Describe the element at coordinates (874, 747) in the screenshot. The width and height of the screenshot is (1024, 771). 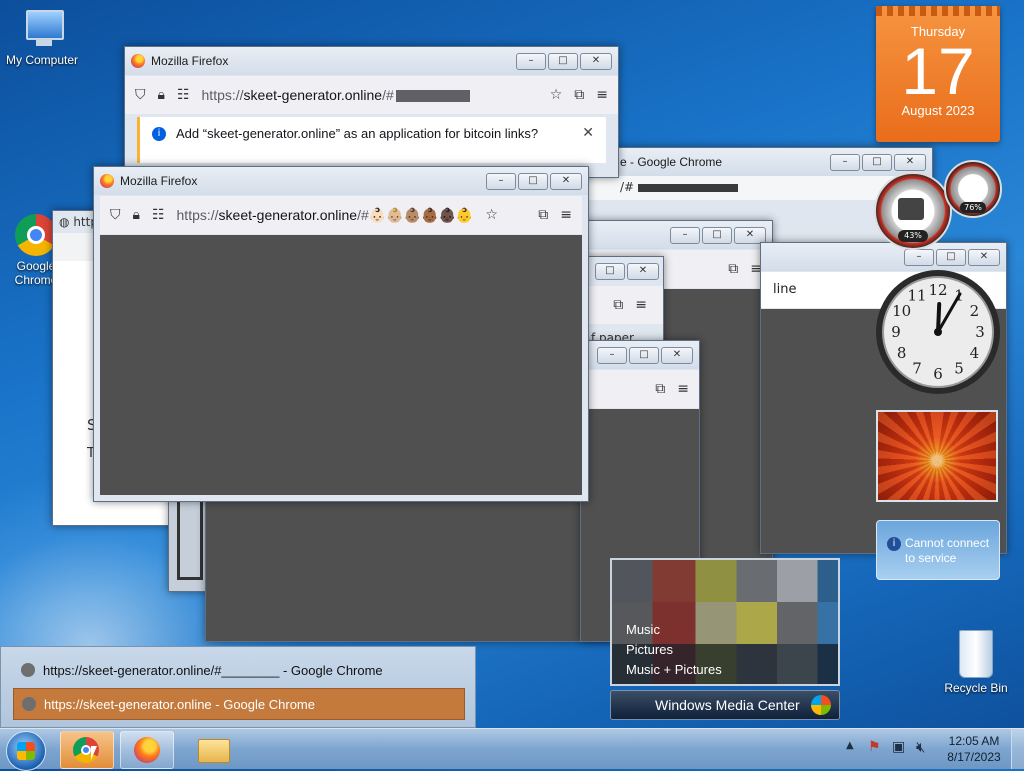
I see `action-center-flag-icon: ⚑` at that location.